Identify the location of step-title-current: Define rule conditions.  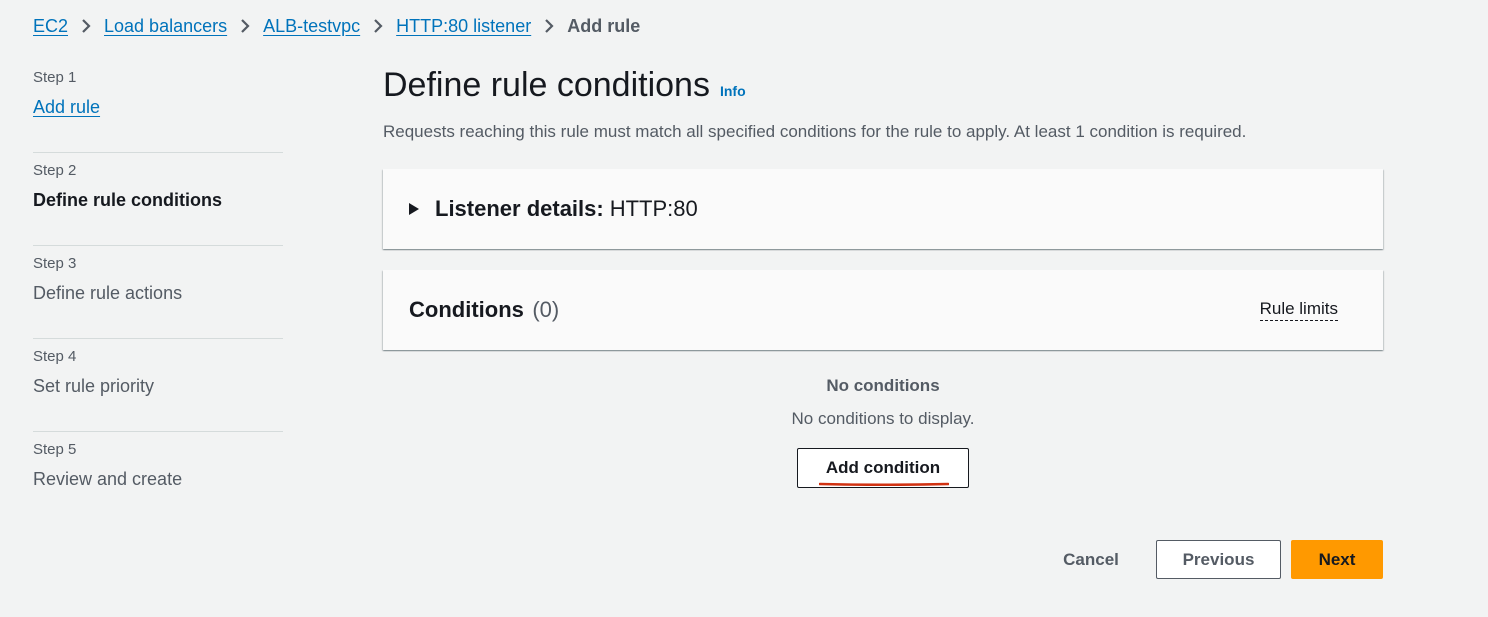
(128, 200).